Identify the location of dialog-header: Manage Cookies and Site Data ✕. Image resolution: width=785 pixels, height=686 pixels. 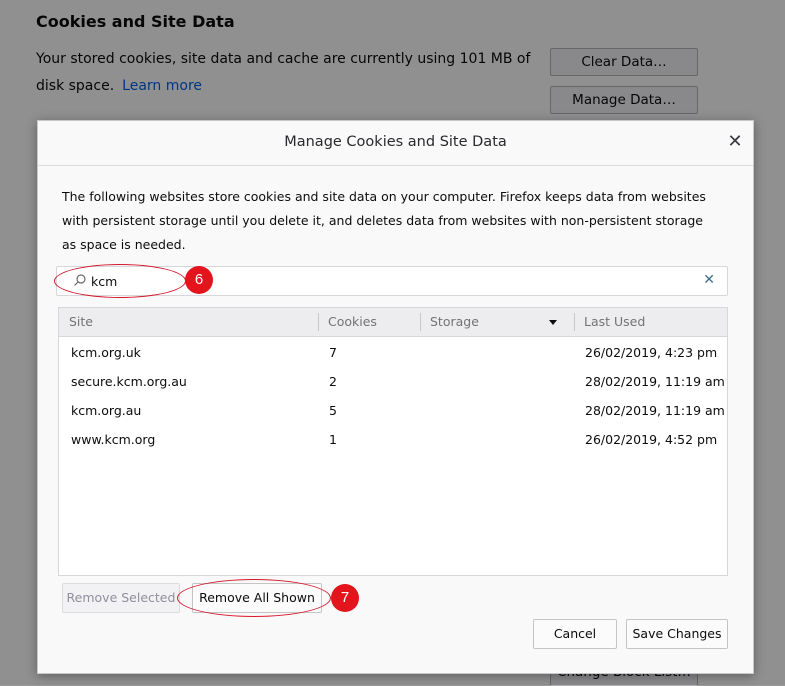
(395, 143).